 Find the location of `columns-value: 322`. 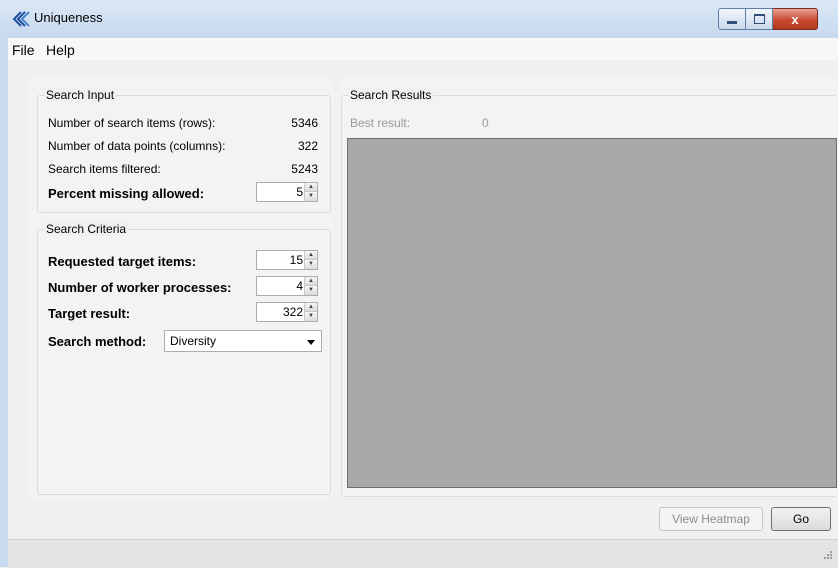

columns-value: 322 is located at coordinates (307, 146).